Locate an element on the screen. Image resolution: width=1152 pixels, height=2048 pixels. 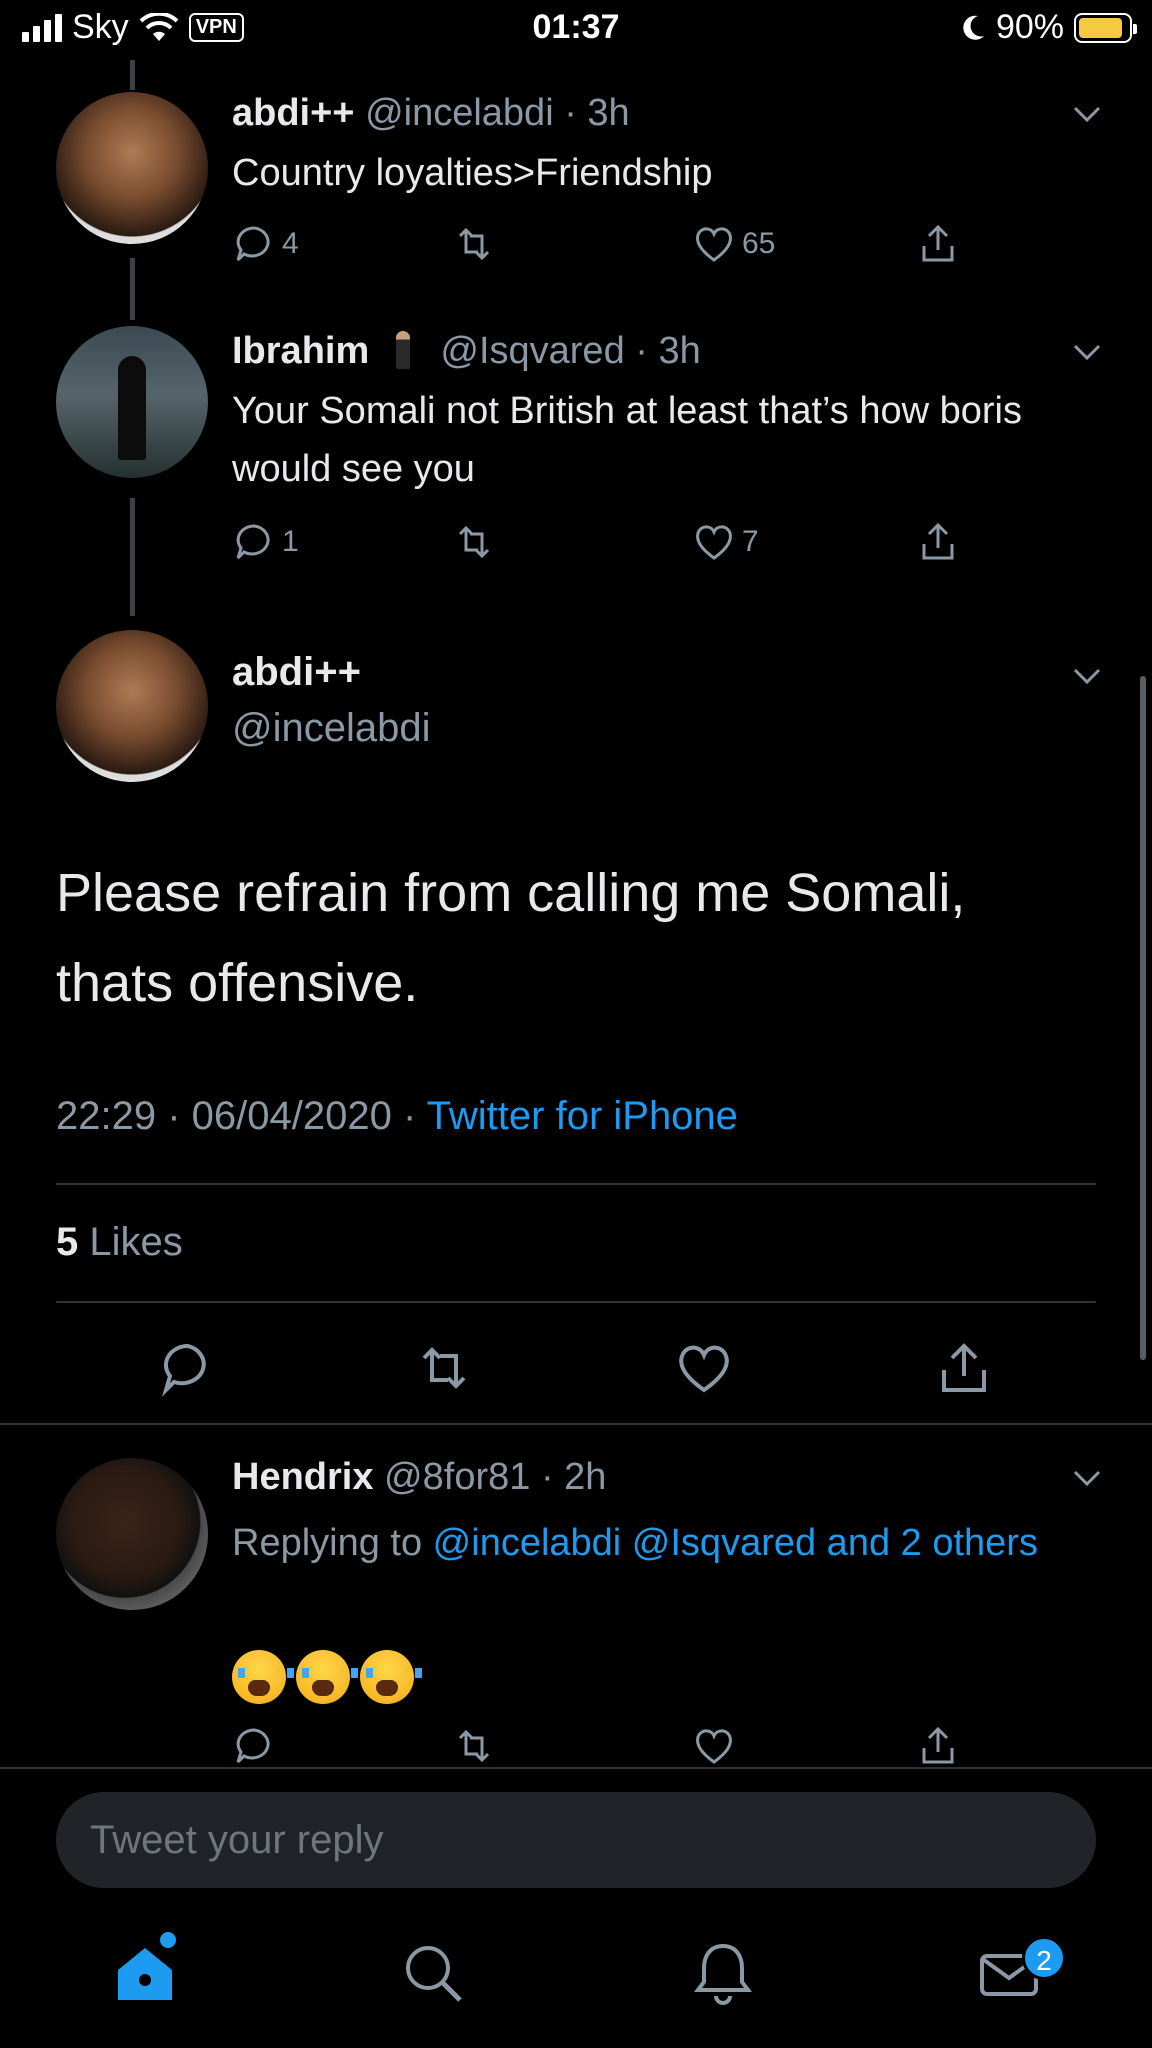
tweet-actions is located at coordinates (602, 1746).